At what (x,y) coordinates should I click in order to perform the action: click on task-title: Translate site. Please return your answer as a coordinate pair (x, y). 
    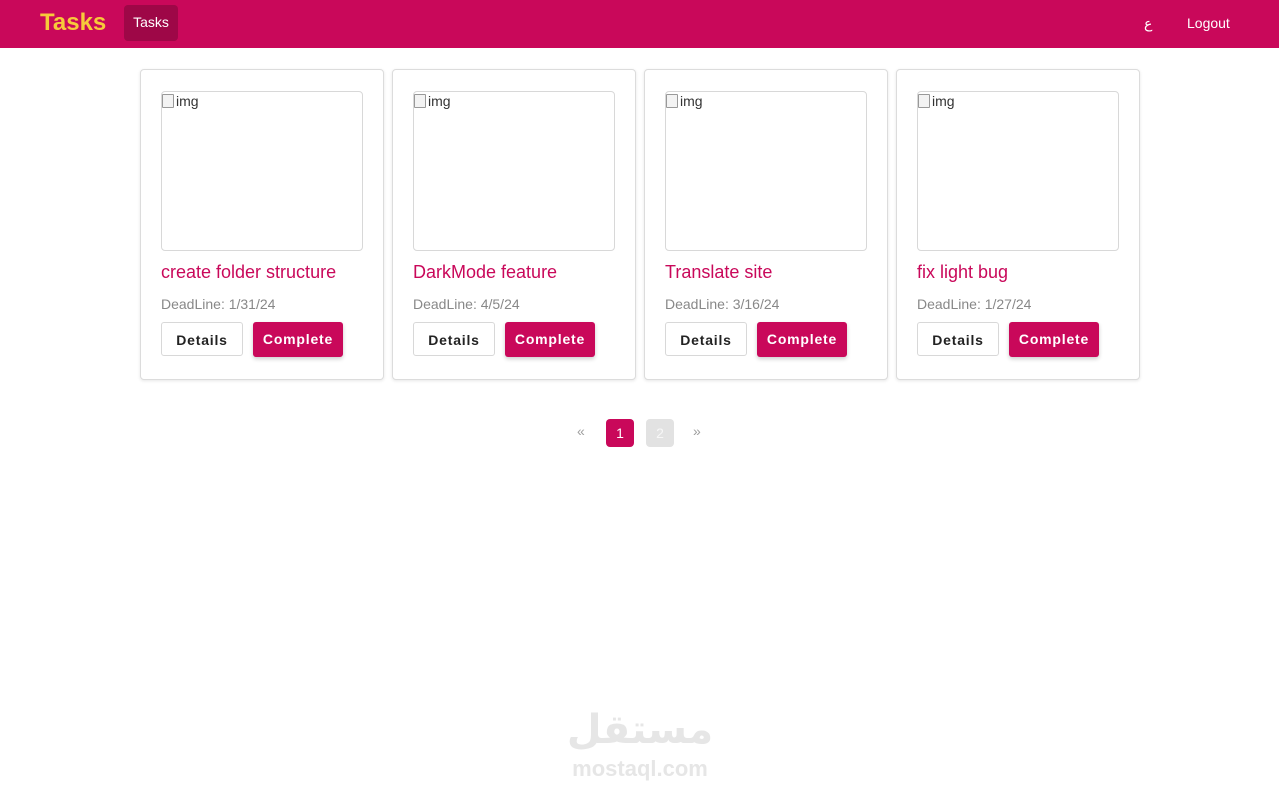
    Looking at the image, I should click on (719, 272).